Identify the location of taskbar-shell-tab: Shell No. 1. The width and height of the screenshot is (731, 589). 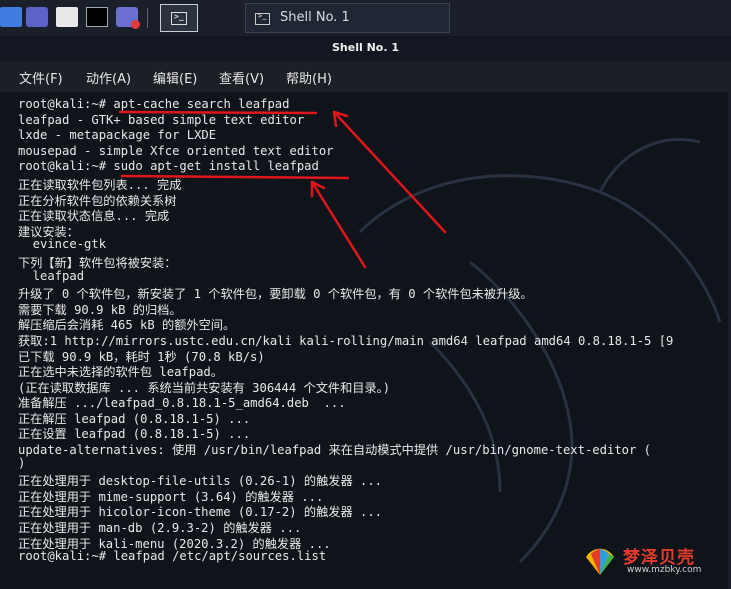
(347, 18).